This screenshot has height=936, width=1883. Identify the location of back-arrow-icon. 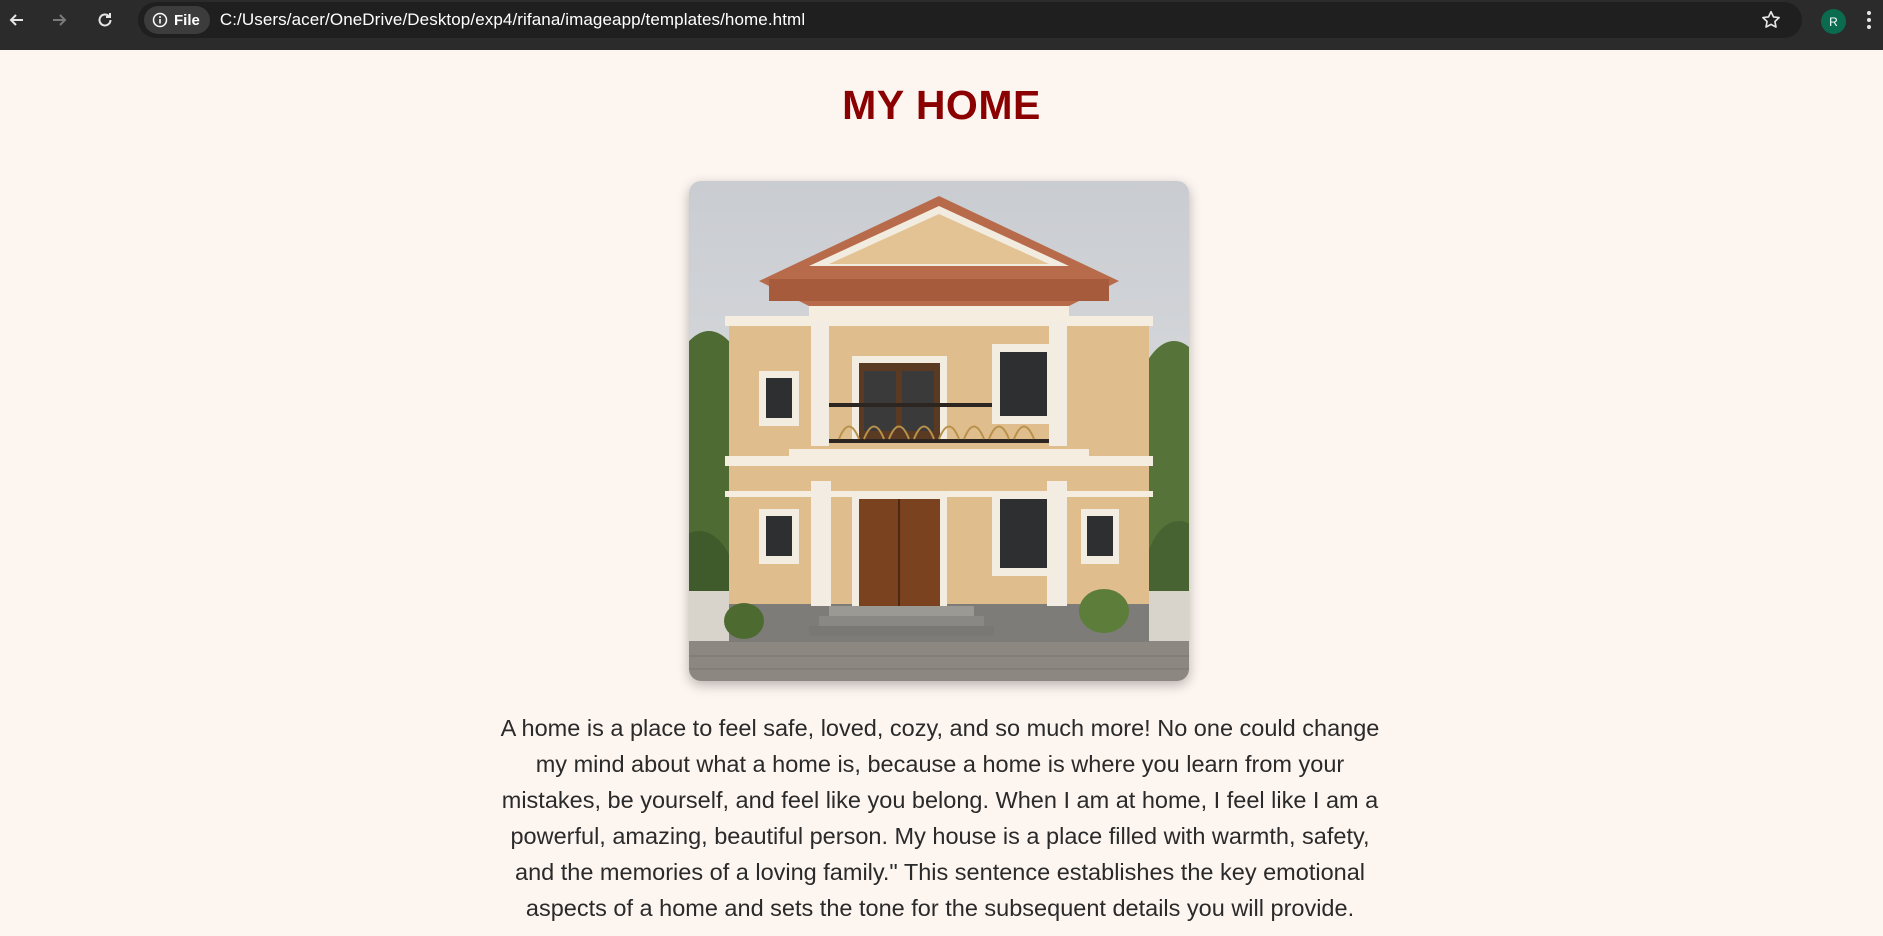
(16, 20).